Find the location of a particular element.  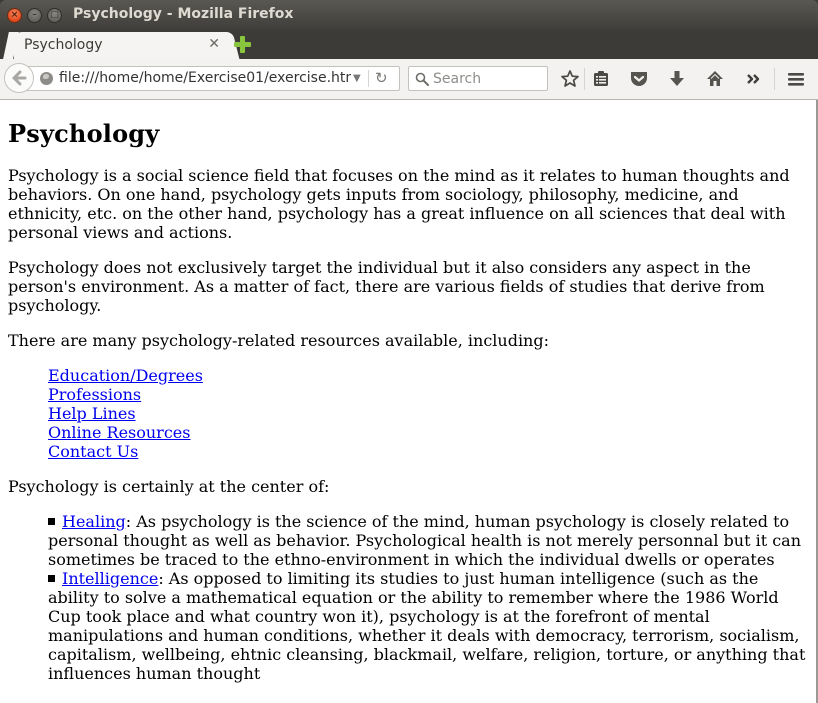

pocket-icon is located at coordinates (639, 79).